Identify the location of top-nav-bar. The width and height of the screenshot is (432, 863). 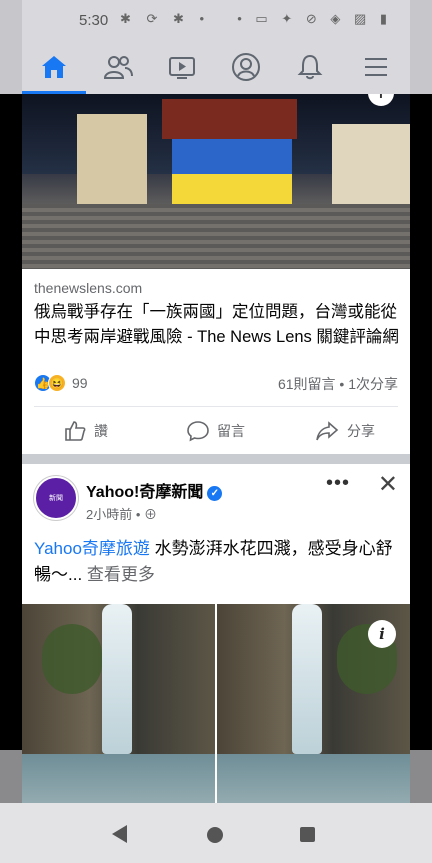
(216, 67).